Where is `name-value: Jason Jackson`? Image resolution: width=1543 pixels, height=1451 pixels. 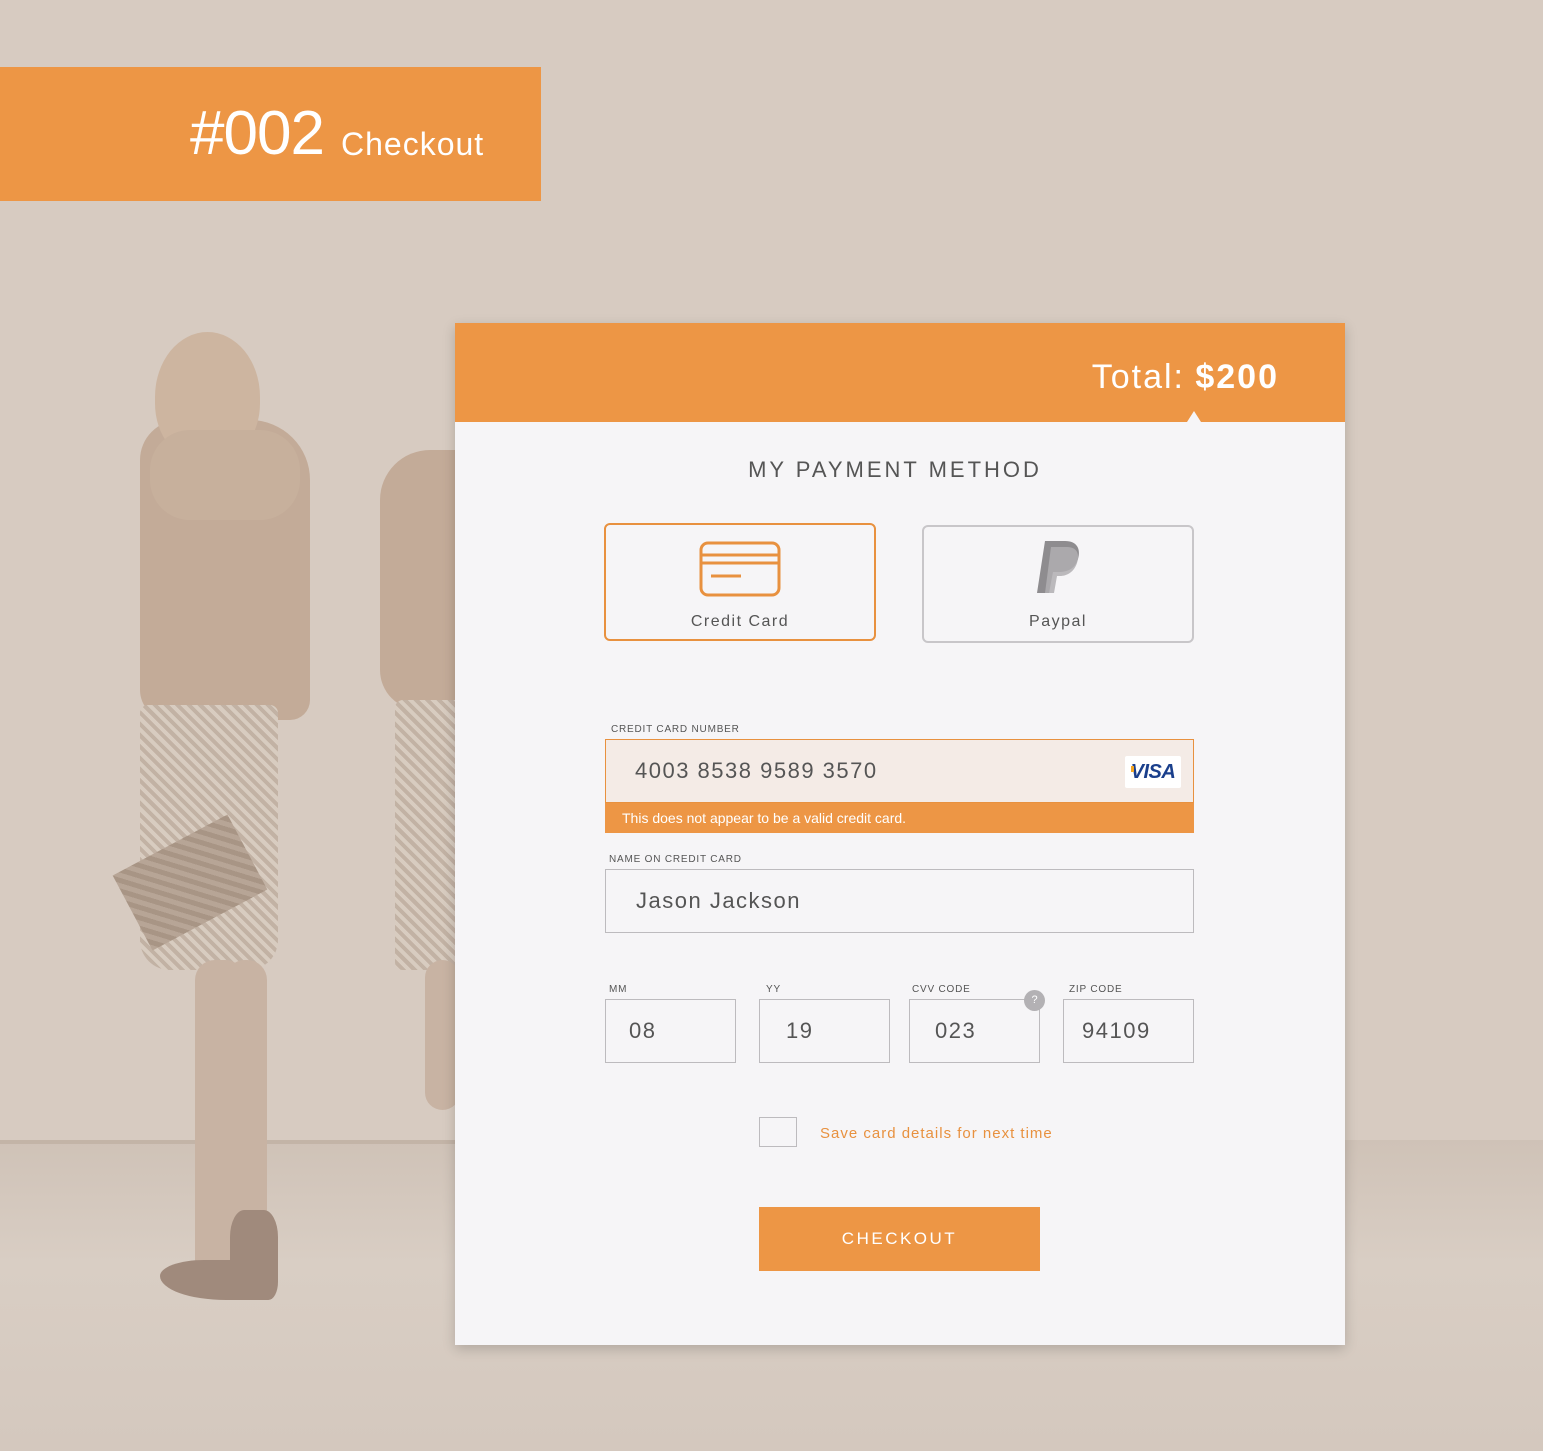 name-value: Jason Jackson is located at coordinates (719, 900).